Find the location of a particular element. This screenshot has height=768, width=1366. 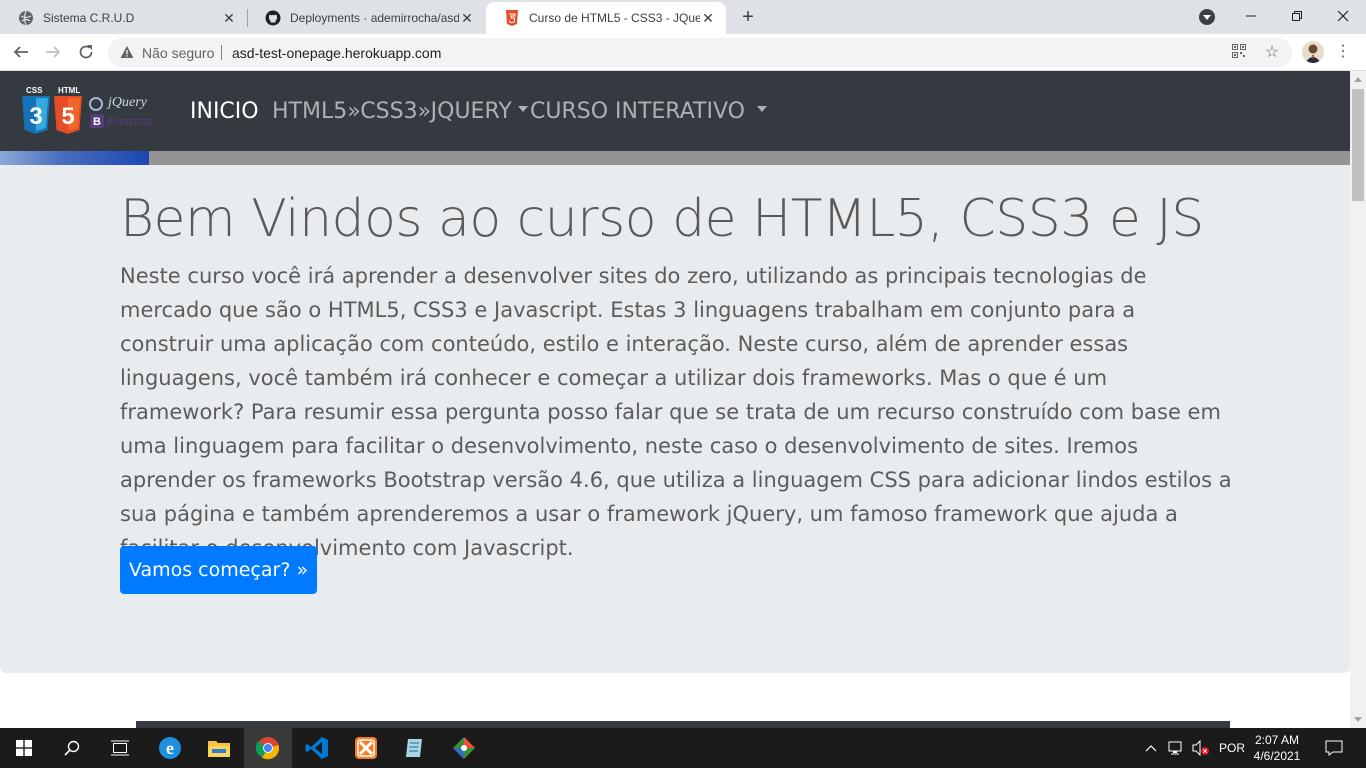

logo-css-text: CSS is located at coordinates (34, 90).